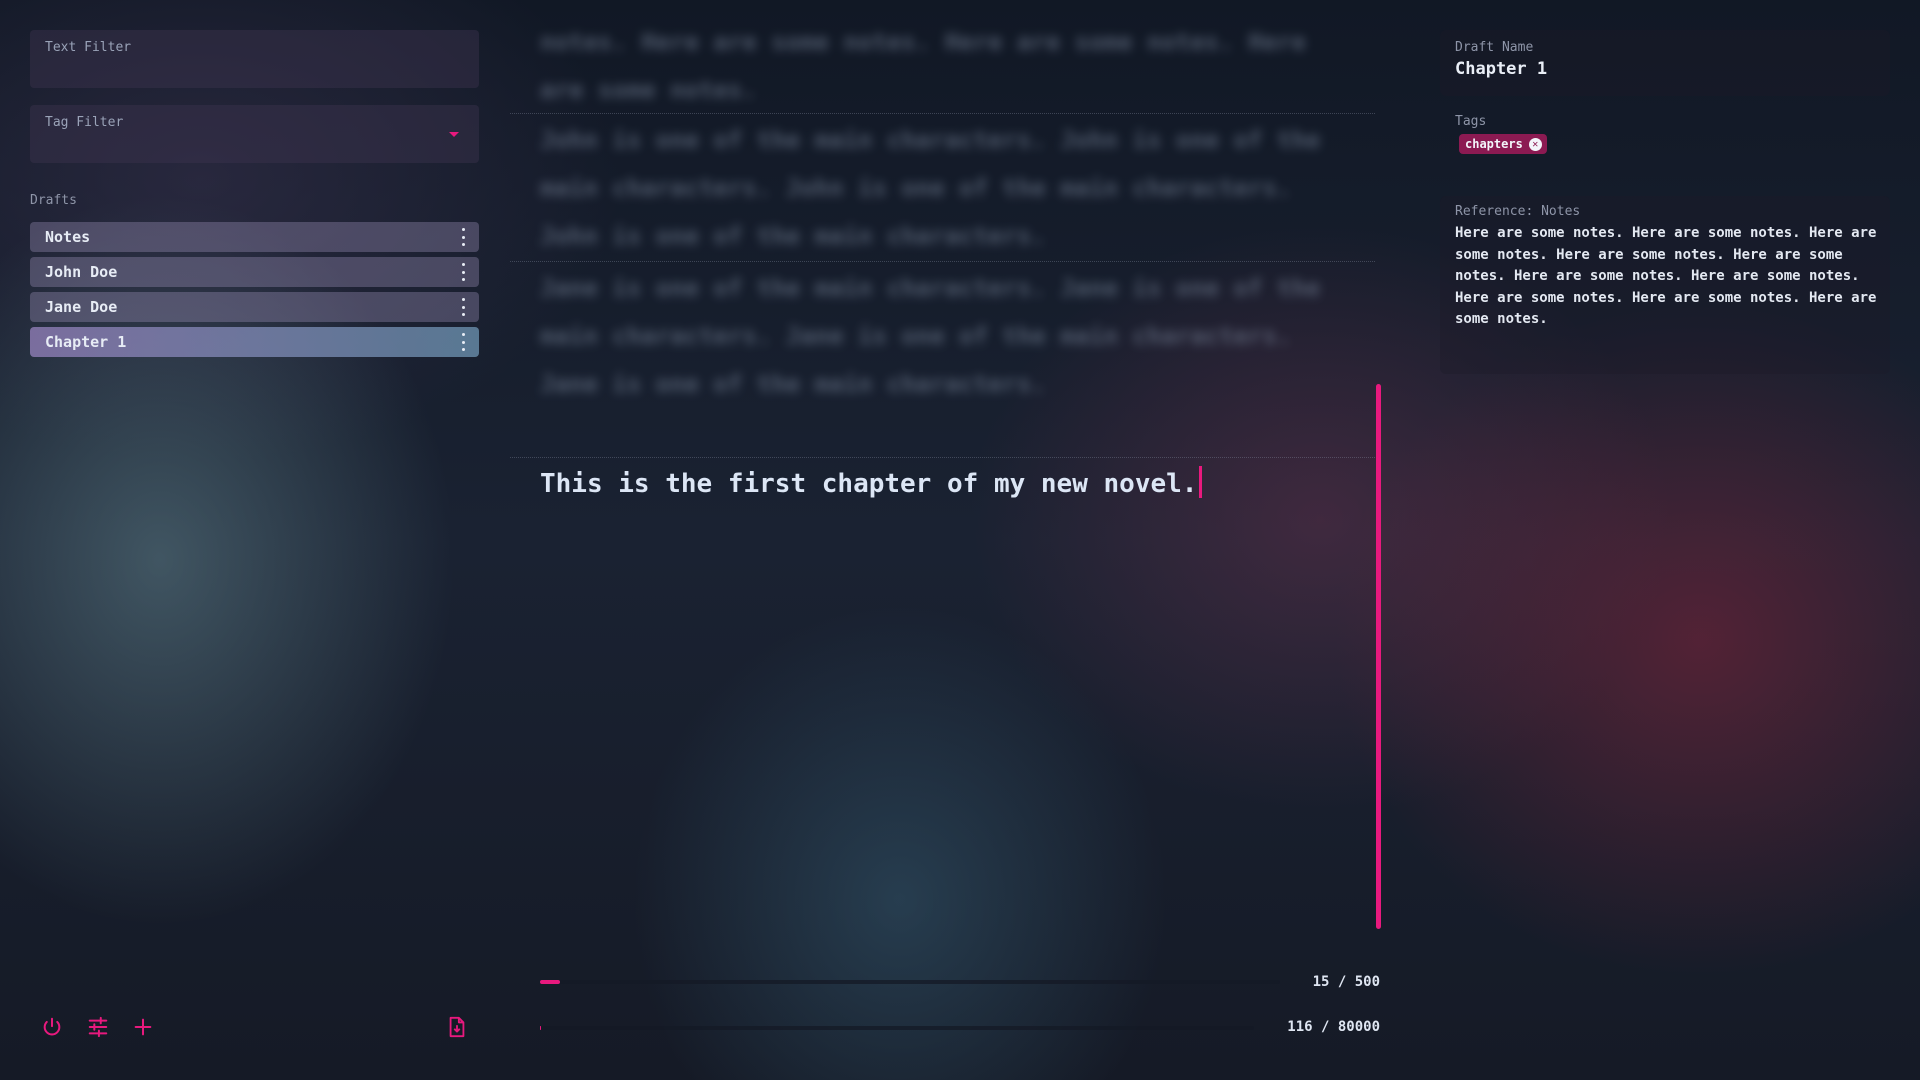 This screenshot has width=1920, height=1080. What do you see at coordinates (1518, 211) in the screenshot?
I see `reference-label: Reference: Notes` at bounding box center [1518, 211].